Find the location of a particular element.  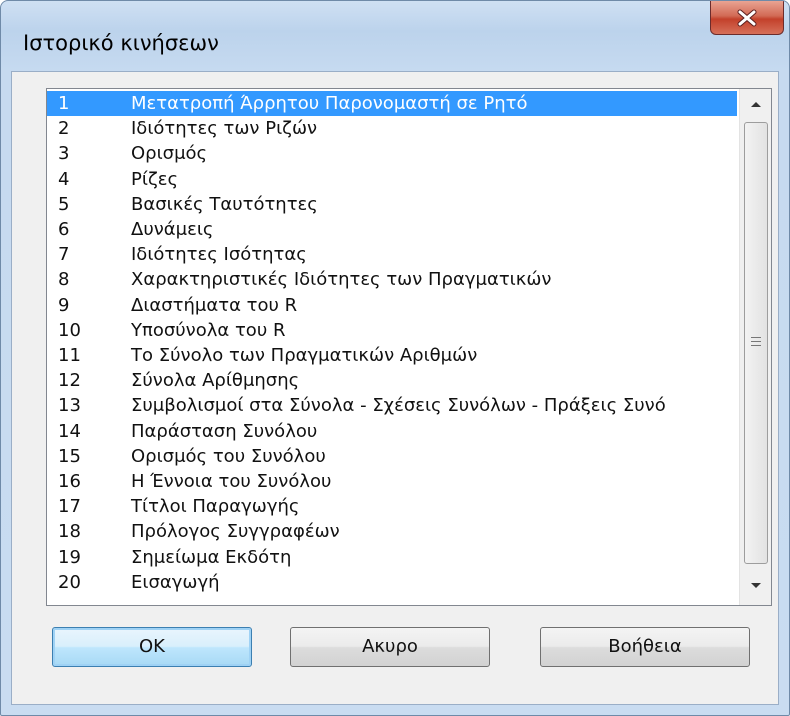

list-item: 10 Υποσύνολα του R is located at coordinates (392, 330).